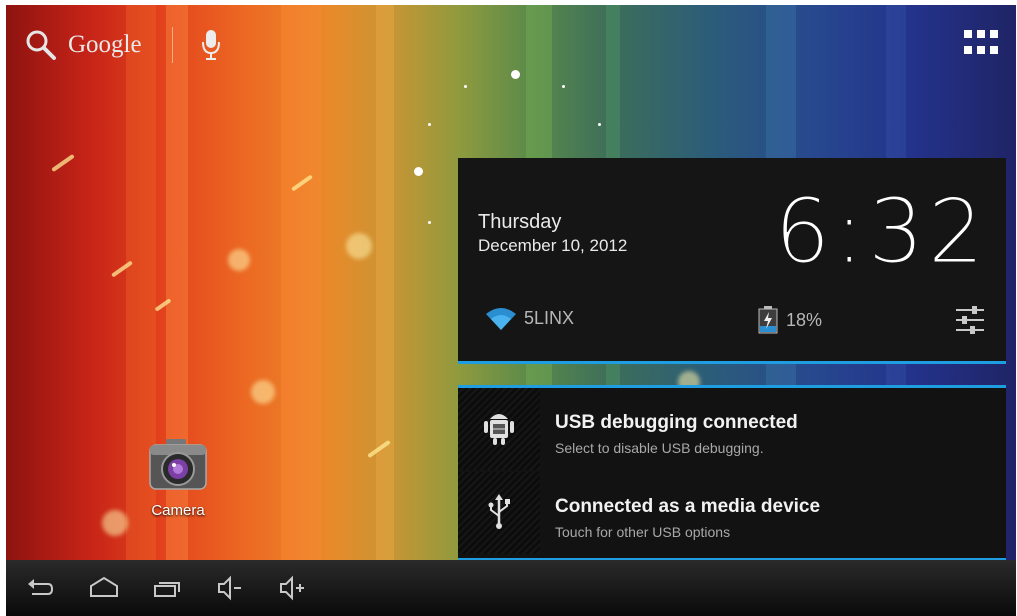 This screenshot has height=616, width=1017. I want to click on battery-charging-icon, so click(768, 320).